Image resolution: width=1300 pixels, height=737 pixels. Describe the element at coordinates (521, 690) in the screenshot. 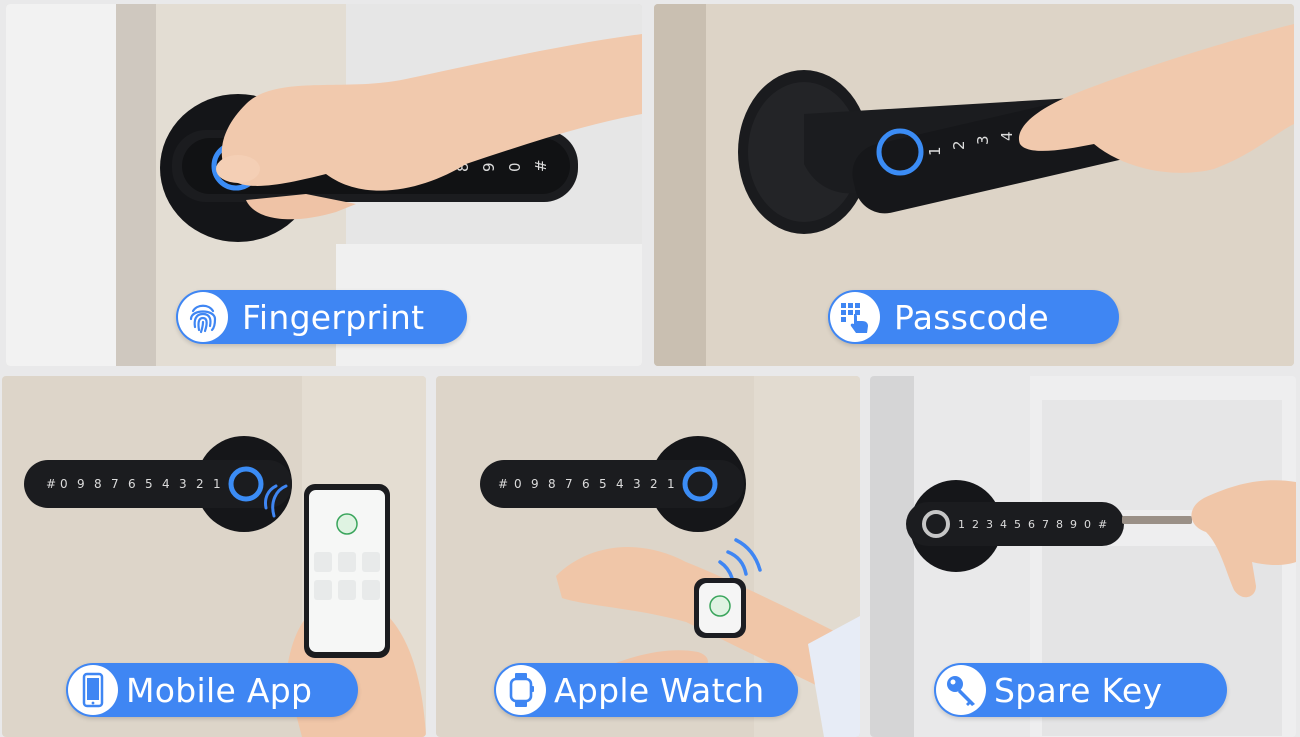

I see `smartwatch-icon` at that location.